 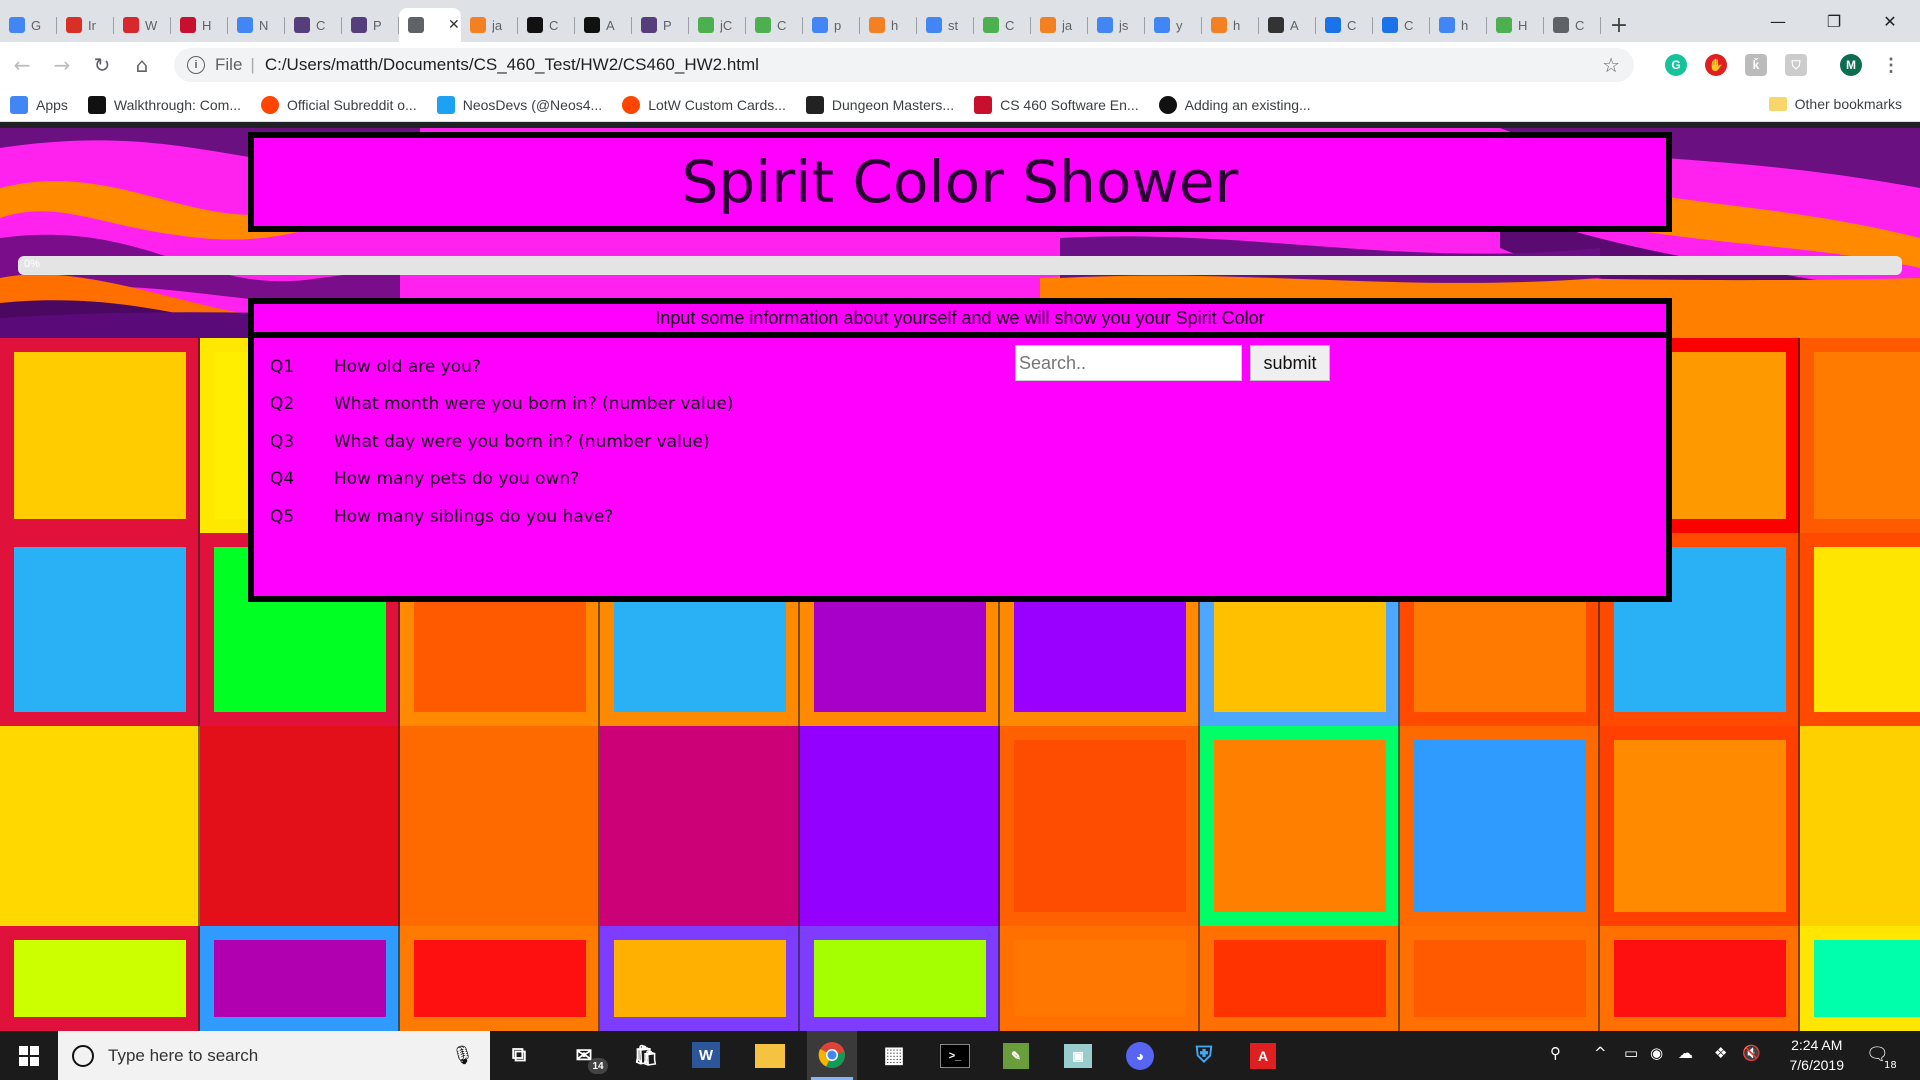 What do you see at coordinates (1016, 1056) in the screenshot?
I see `notepad-icon: ✎` at bounding box center [1016, 1056].